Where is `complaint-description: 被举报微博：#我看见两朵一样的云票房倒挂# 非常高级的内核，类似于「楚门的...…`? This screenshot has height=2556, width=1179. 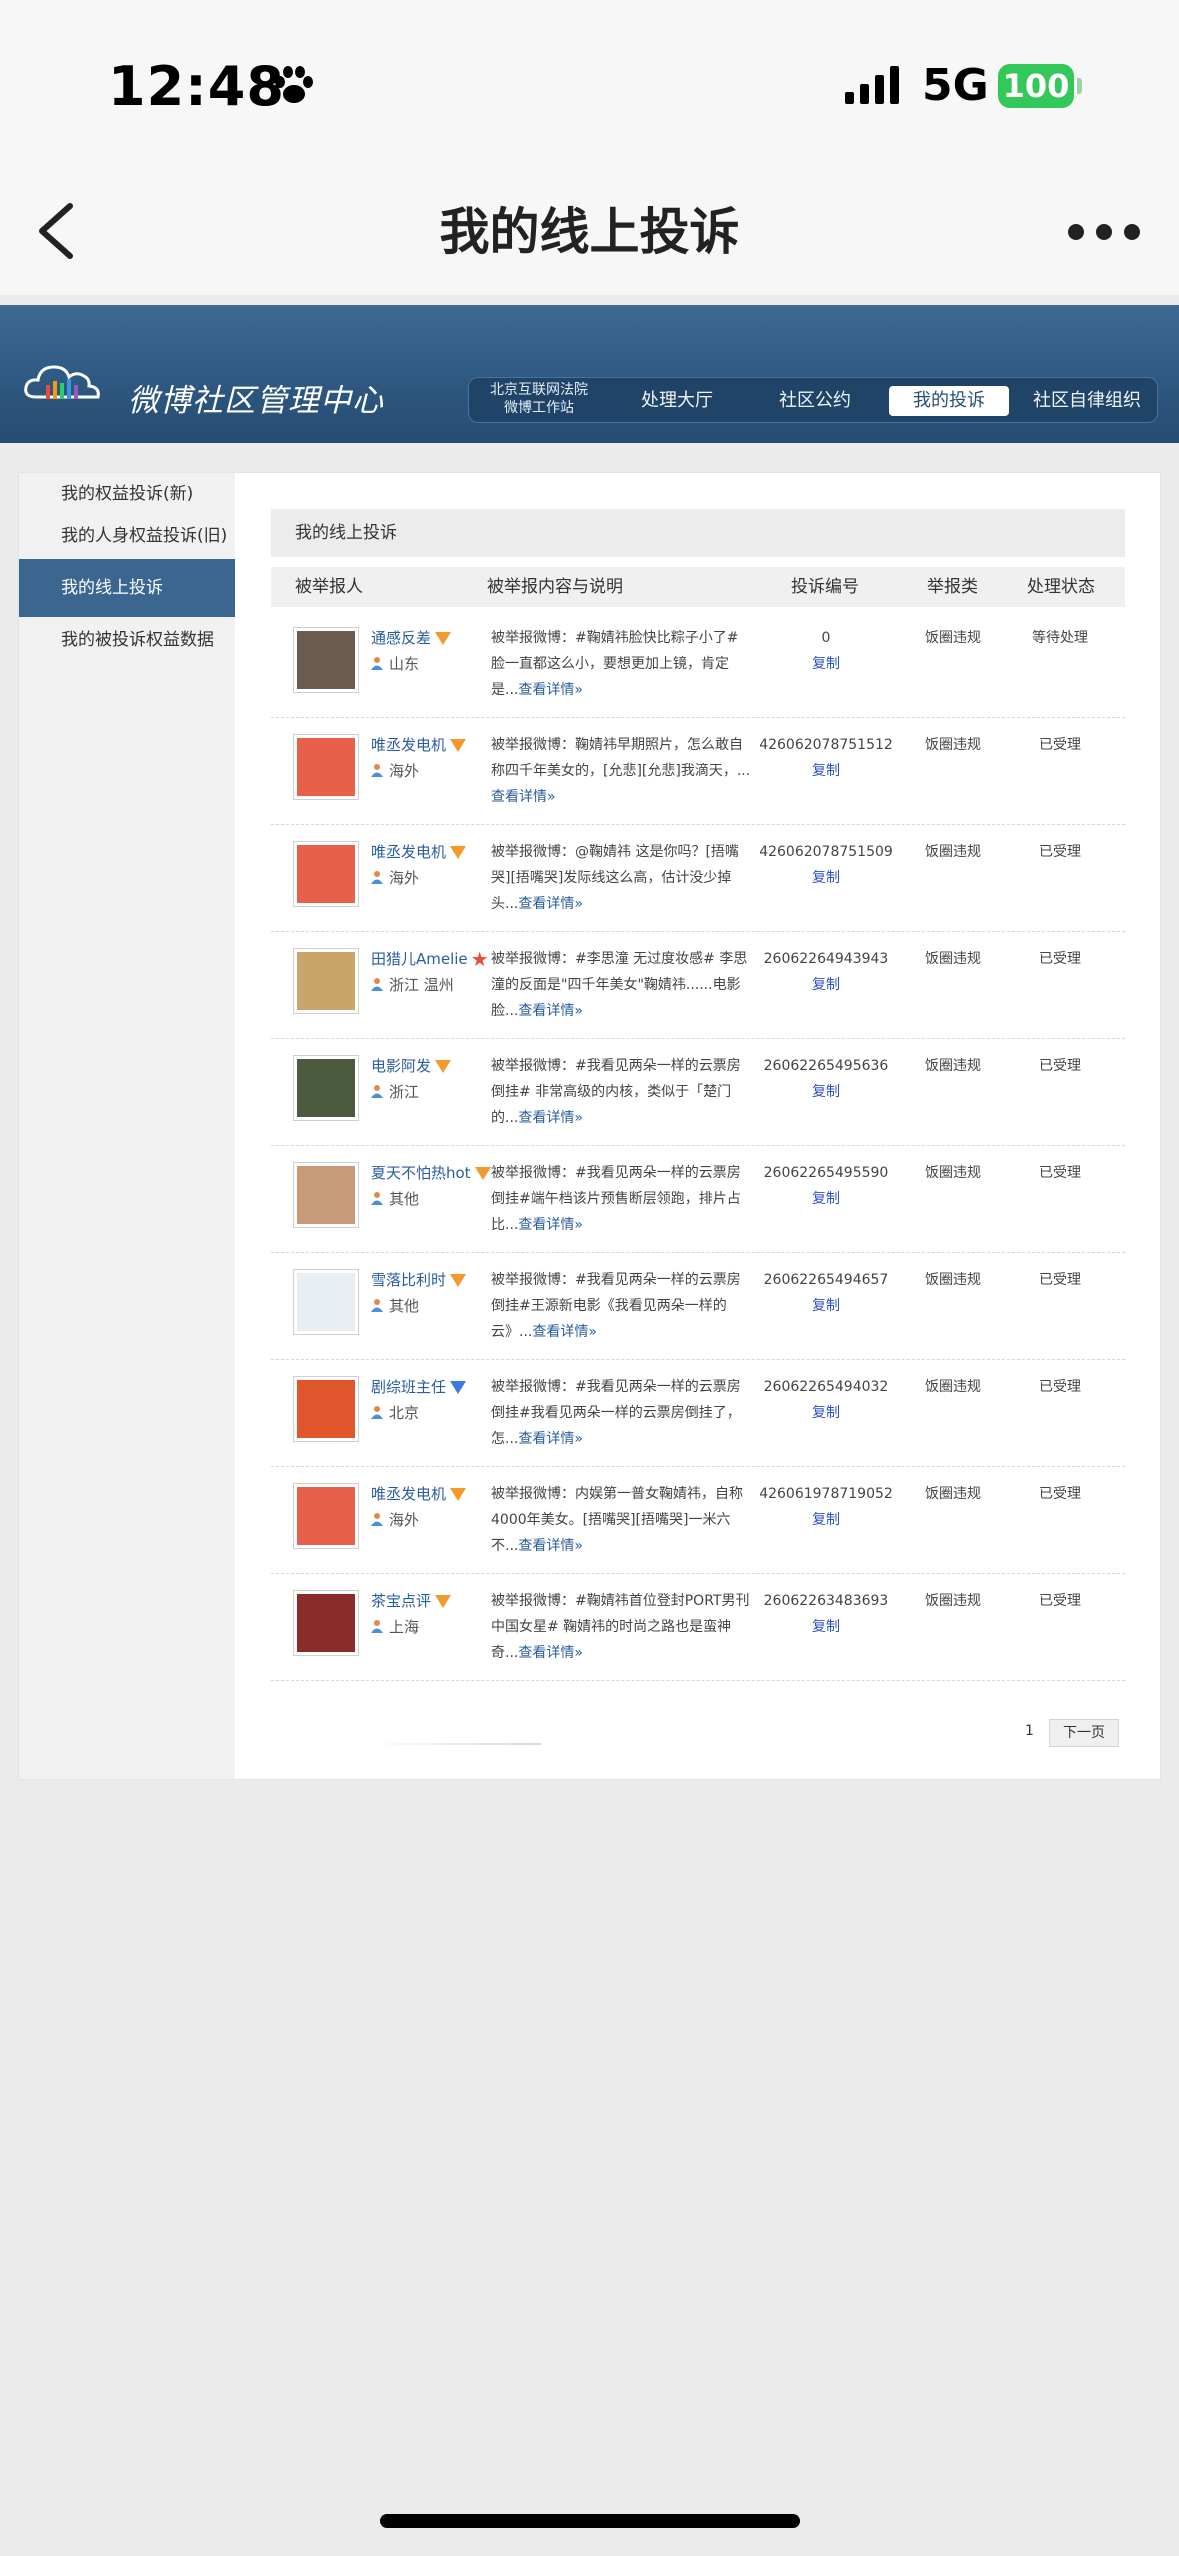
complaint-description: 被举报微博：#我看见两朵一样的云票房倒挂# 非常高级的内核，类似于「楚门的...… is located at coordinates (616, 1092).